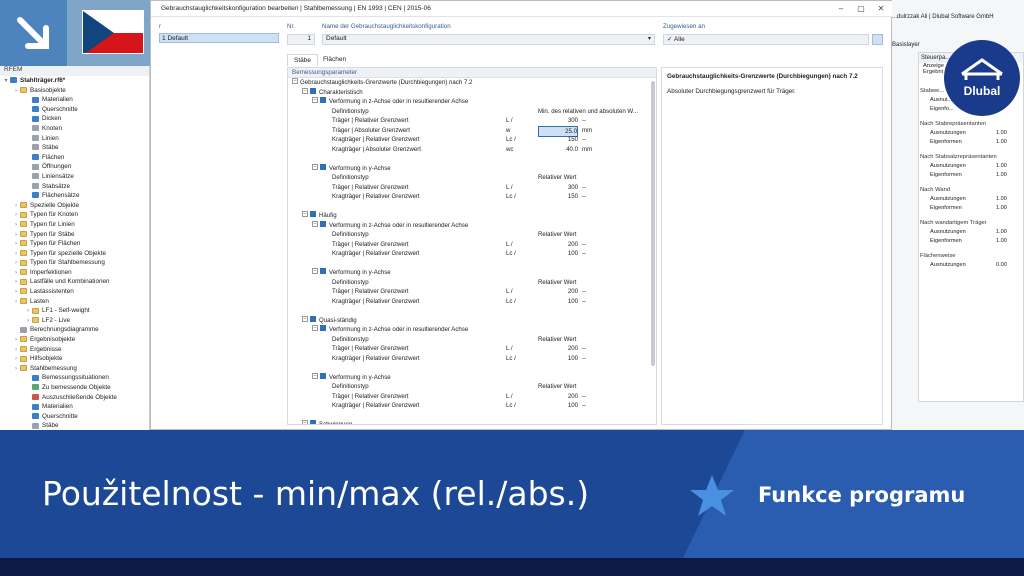 This screenshot has width=1024, height=576. I want to click on navigator-item: Liniensätze, so click(74, 177).